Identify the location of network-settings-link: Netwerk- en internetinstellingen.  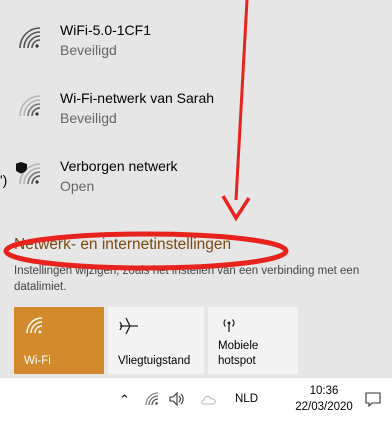
(122, 245).